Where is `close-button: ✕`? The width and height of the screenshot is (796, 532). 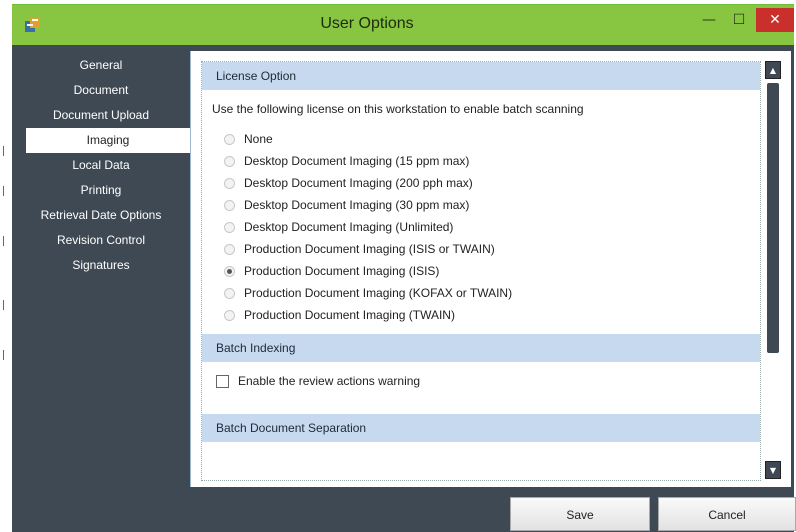 close-button: ✕ is located at coordinates (775, 20).